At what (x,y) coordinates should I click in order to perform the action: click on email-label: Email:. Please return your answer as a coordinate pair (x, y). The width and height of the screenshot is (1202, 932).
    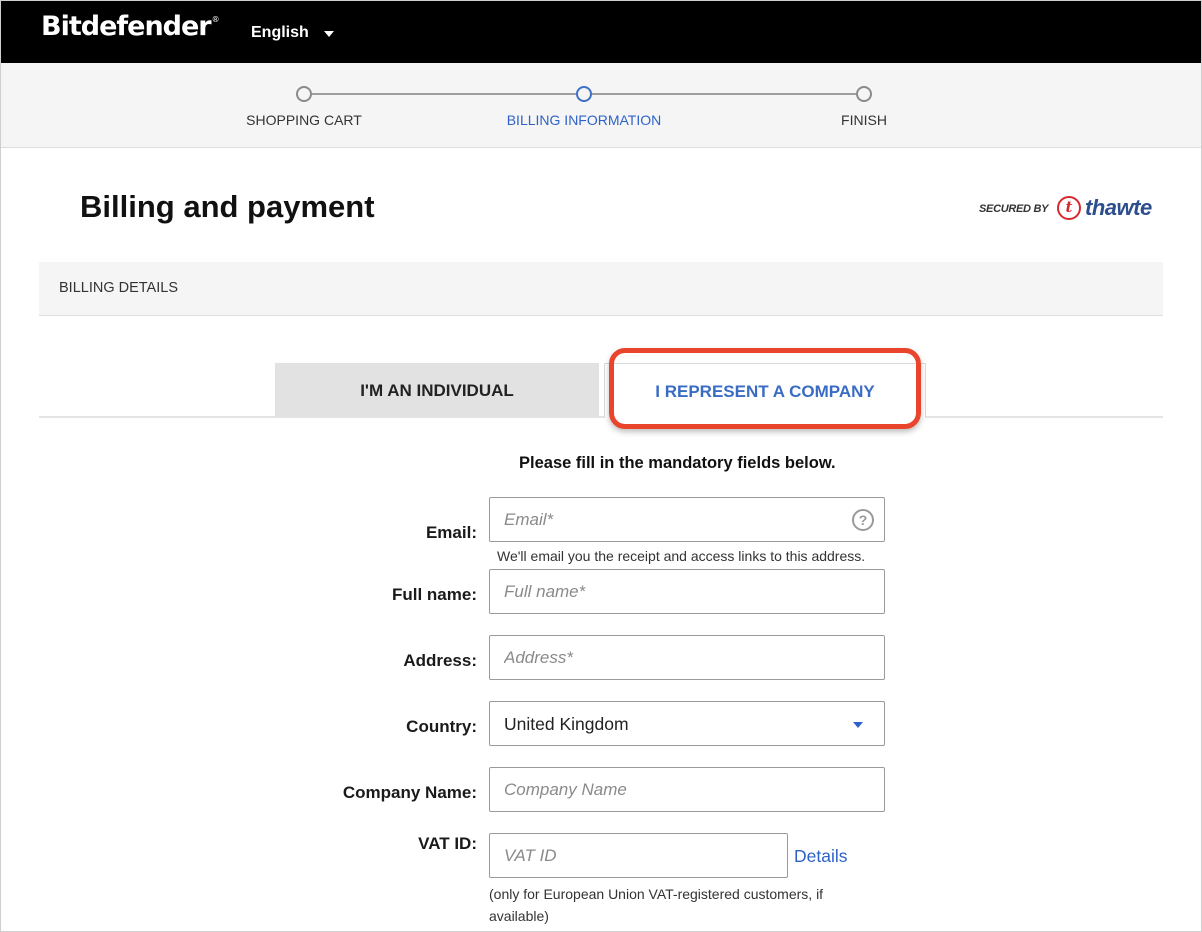
    Looking at the image, I should click on (451, 532).